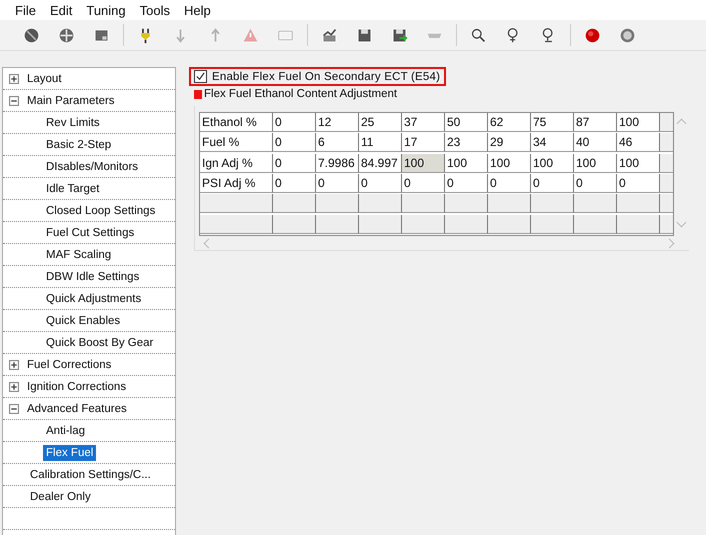 The width and height of the screenshot is (706, 535). I want to click on menu-item: File, so click(25, 10).